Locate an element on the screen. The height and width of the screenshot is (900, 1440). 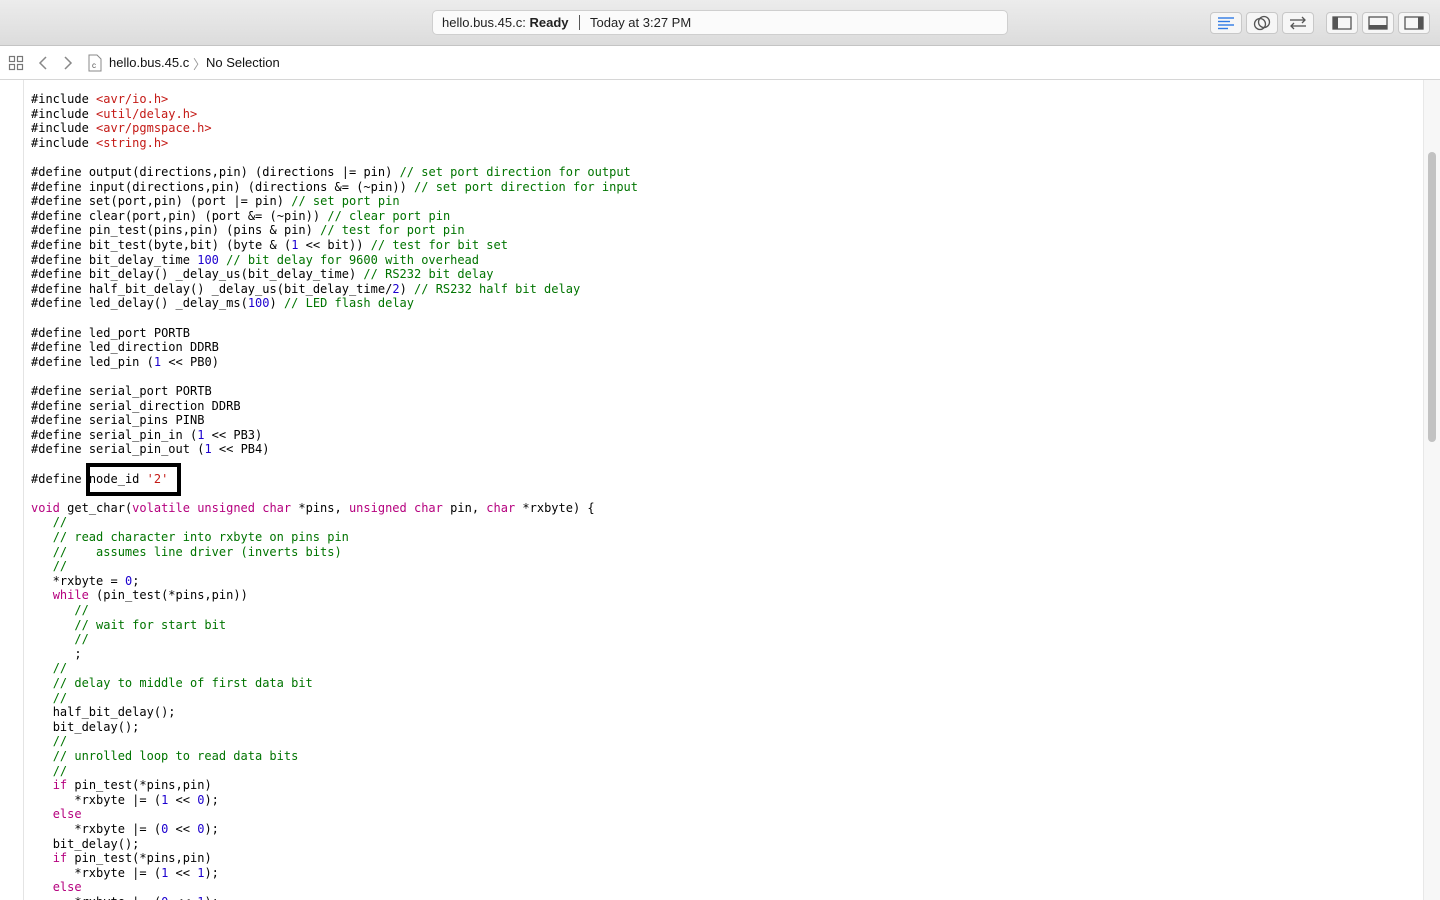
breadcrumb-selection: No Selection is located at coordinates (243, 62).